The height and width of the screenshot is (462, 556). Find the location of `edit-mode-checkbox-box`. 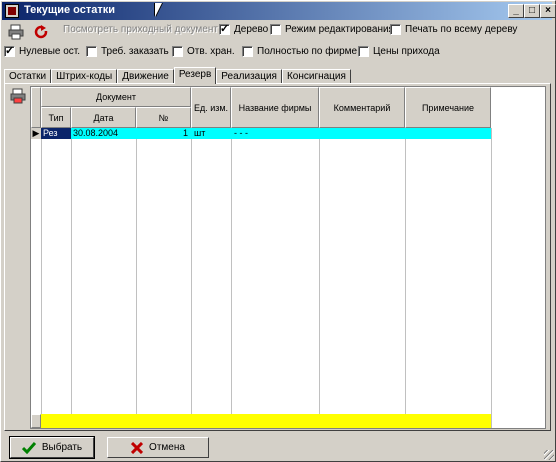

edit-mode-checkbox-box is located at coordinates (275, 29).